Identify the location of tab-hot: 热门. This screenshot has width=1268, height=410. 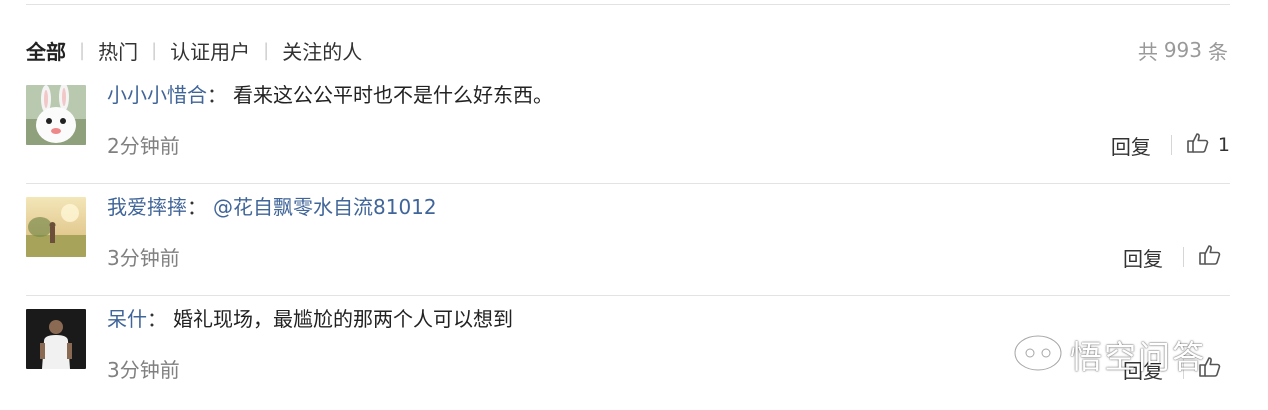
(118, 50).